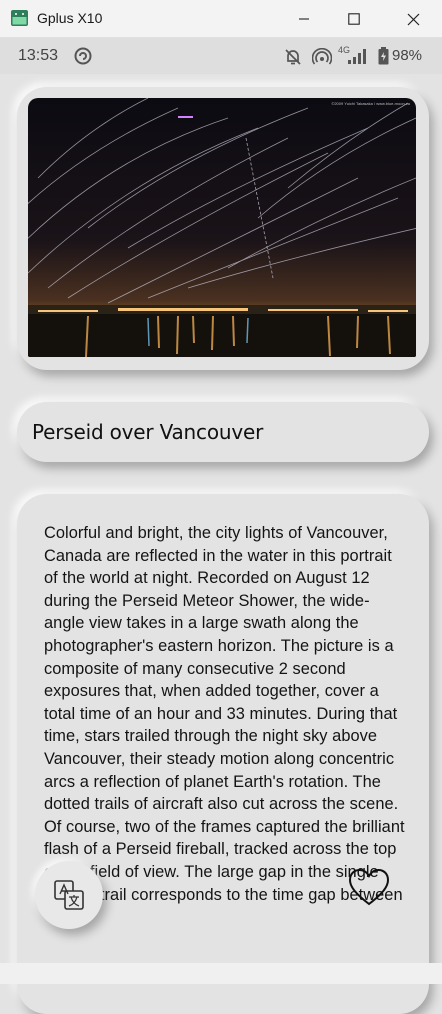 Image resolution: width=442 pixels, height=1014 pixels. I want to click on hotspot-icon, so click(322, 56).